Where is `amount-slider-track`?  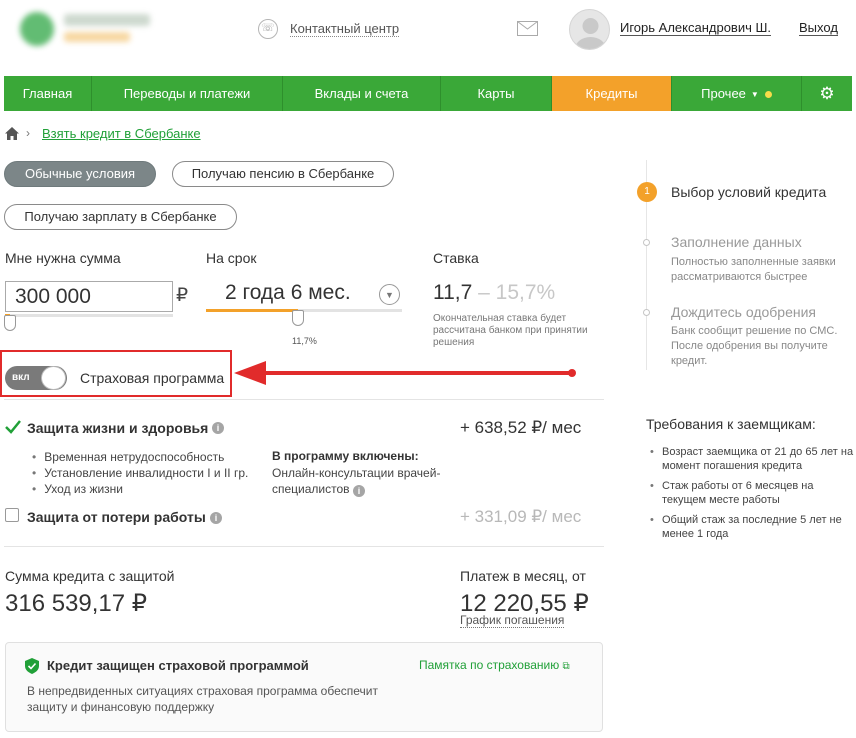 amount-slider-track is located at coordinates (89, 315).